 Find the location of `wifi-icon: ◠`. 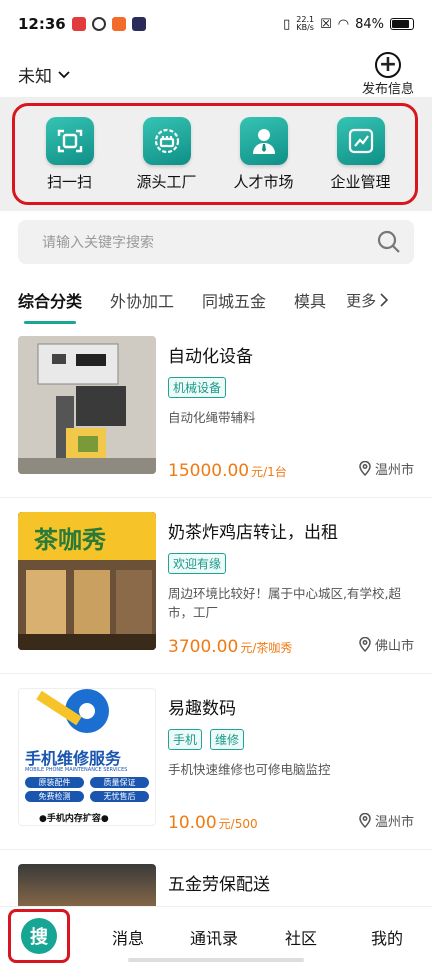

wifi-icon: ◠ is located at coordinates (343, 24).